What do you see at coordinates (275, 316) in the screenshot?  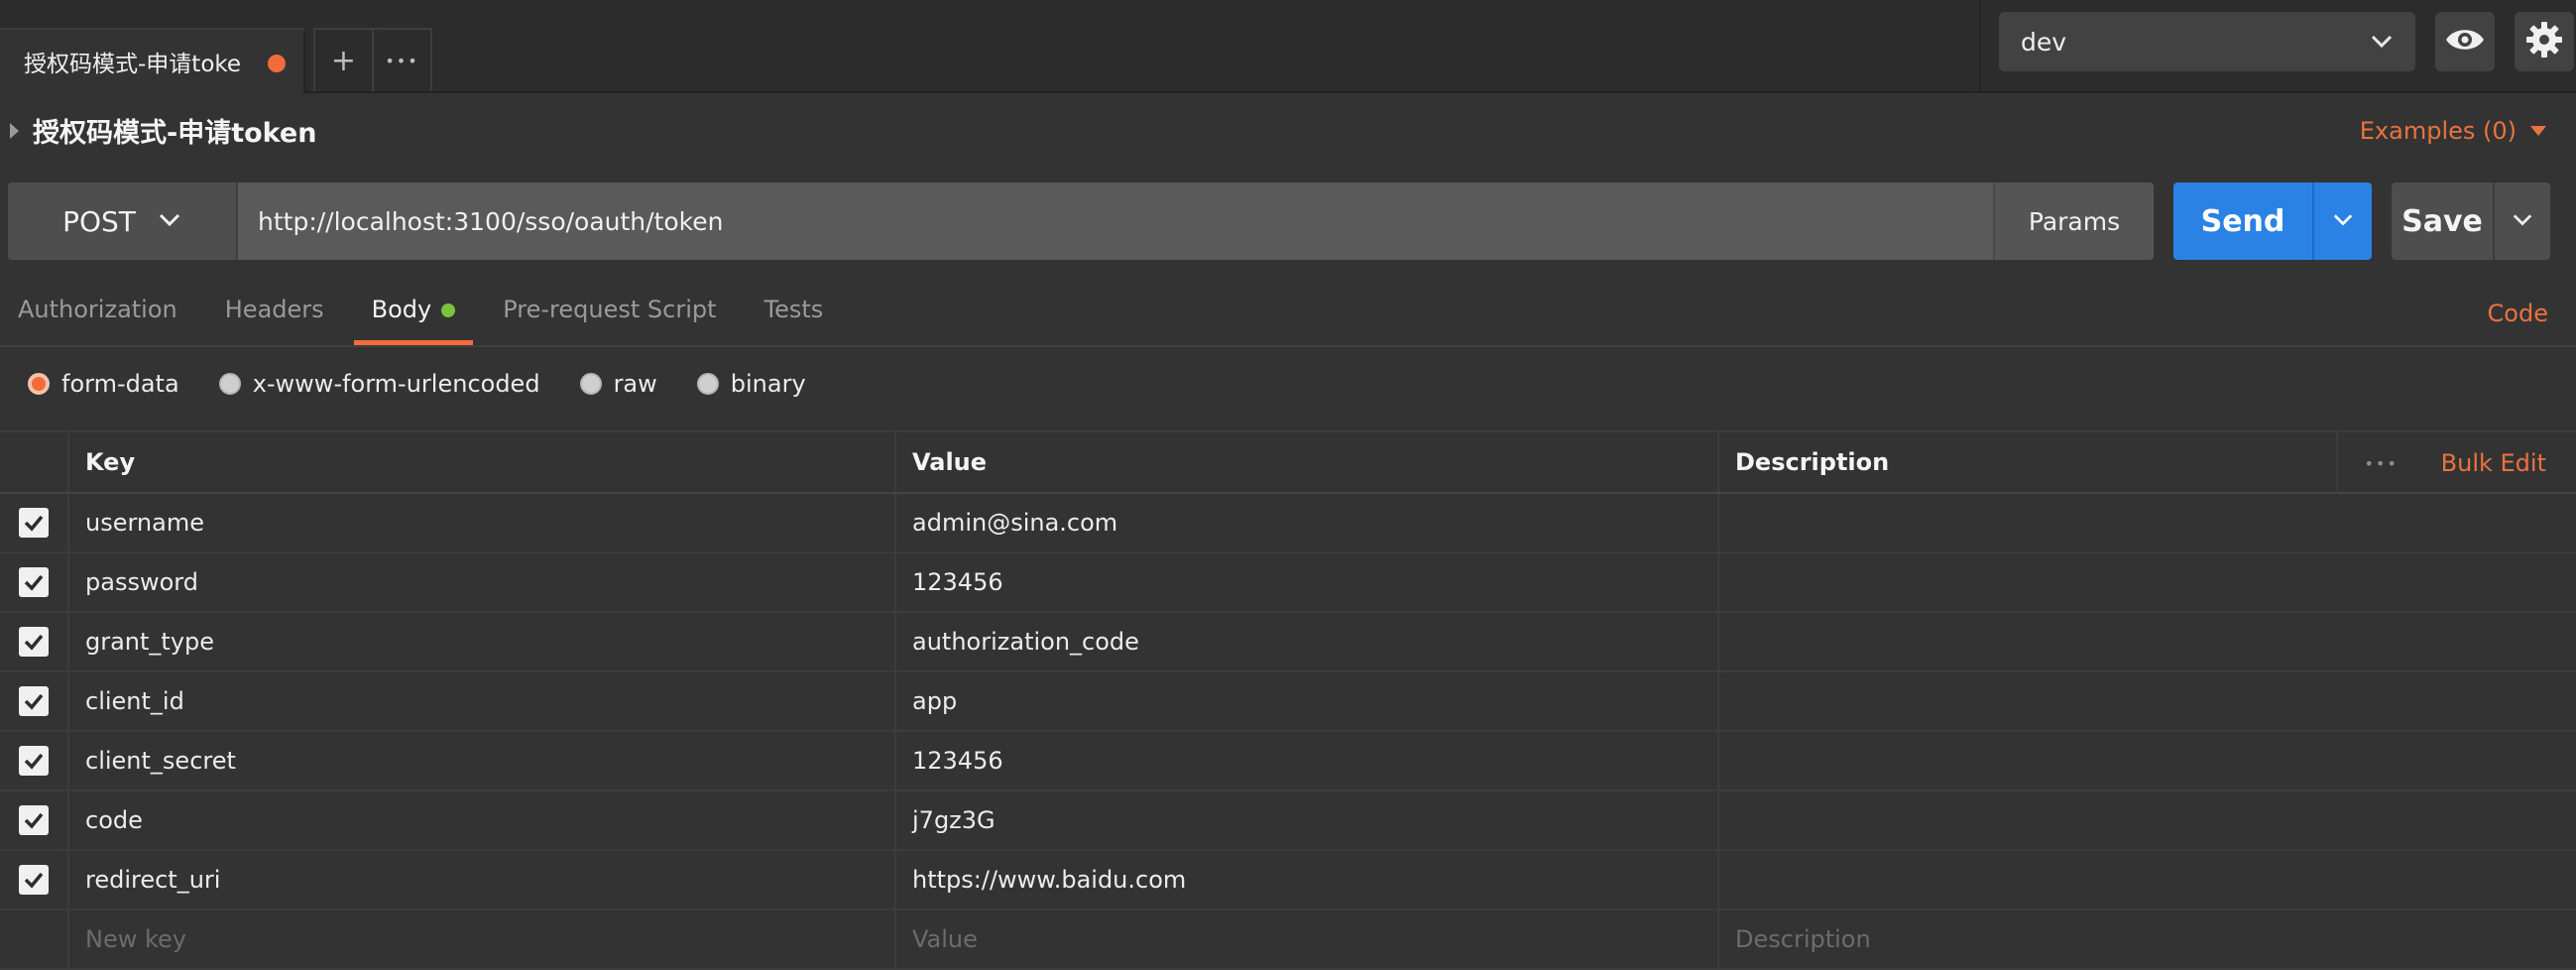 I see `tab-headers: Headers` at bounding box center [275, 316].